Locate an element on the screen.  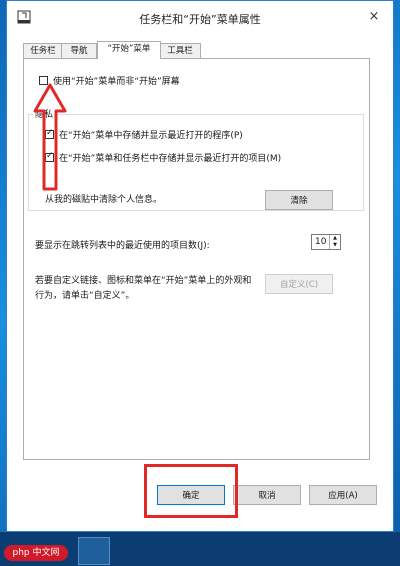
red-highlight-box is located at coordinates (191, 491).